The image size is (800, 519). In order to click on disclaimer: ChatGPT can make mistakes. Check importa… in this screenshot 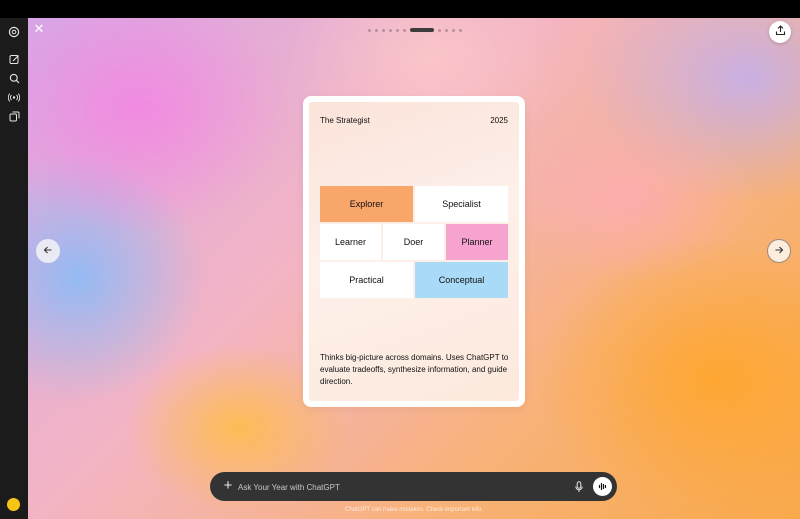, I will do `click(414, 510)`.